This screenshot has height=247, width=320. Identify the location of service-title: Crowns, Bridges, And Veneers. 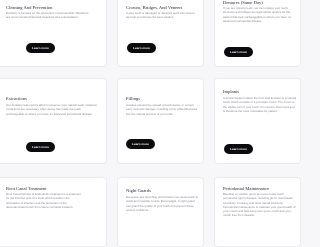
(154, 7).